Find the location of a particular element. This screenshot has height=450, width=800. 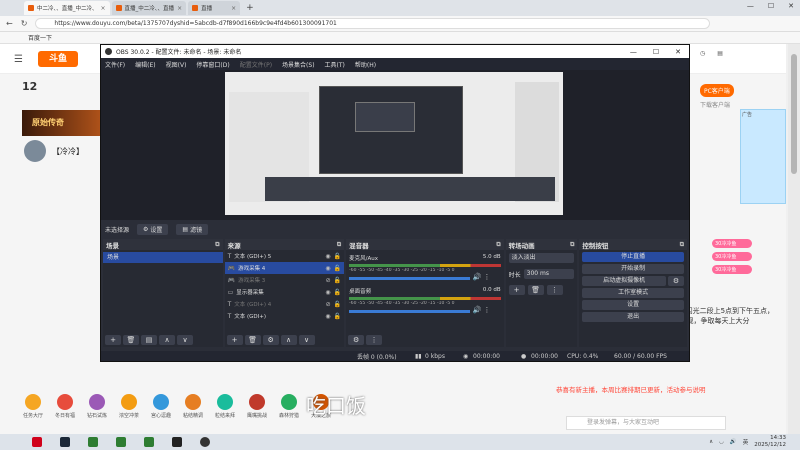

page-scrollbar is located at coordinates (794, 239).